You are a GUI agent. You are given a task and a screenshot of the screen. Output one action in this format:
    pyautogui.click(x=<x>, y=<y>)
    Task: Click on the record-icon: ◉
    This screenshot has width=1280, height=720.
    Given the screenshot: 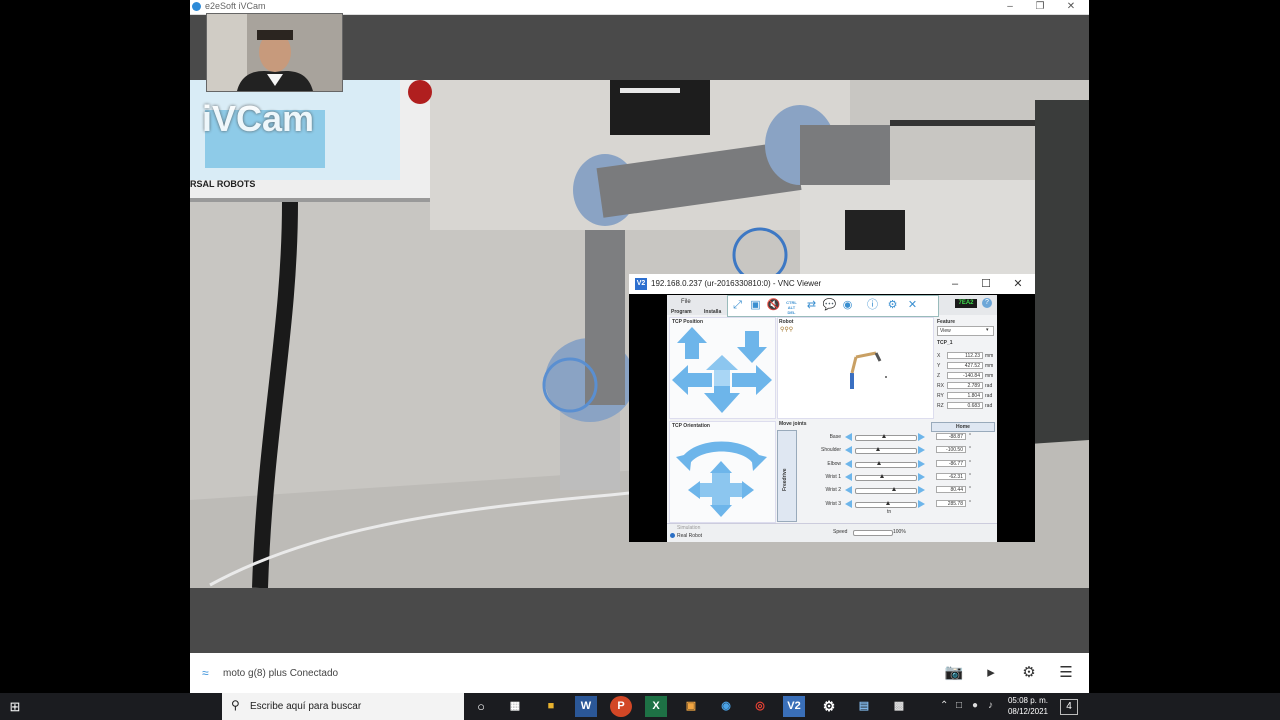 What is the action you would take?
    pyautogui.click(x=847, y=305)
    